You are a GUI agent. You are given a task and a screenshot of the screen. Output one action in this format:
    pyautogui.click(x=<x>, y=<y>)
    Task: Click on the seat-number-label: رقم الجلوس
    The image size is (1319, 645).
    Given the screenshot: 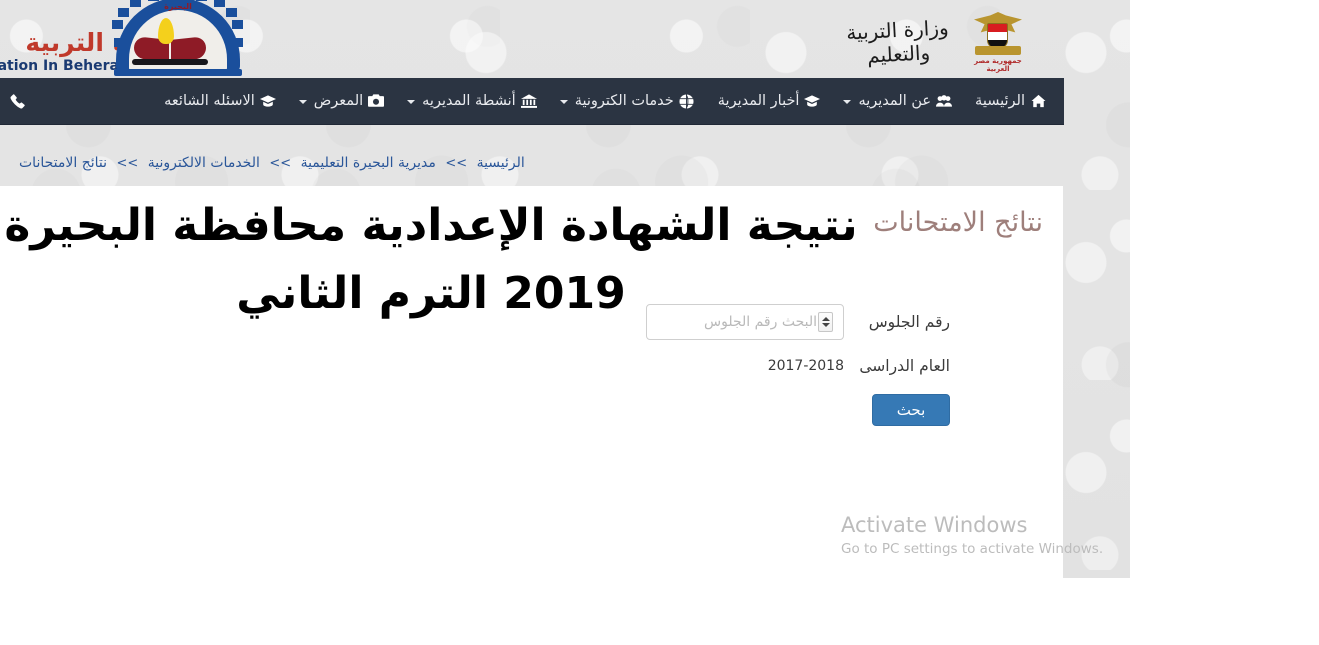 What is the action you would take?
    pyautogui.click(x=909, y=322)
    